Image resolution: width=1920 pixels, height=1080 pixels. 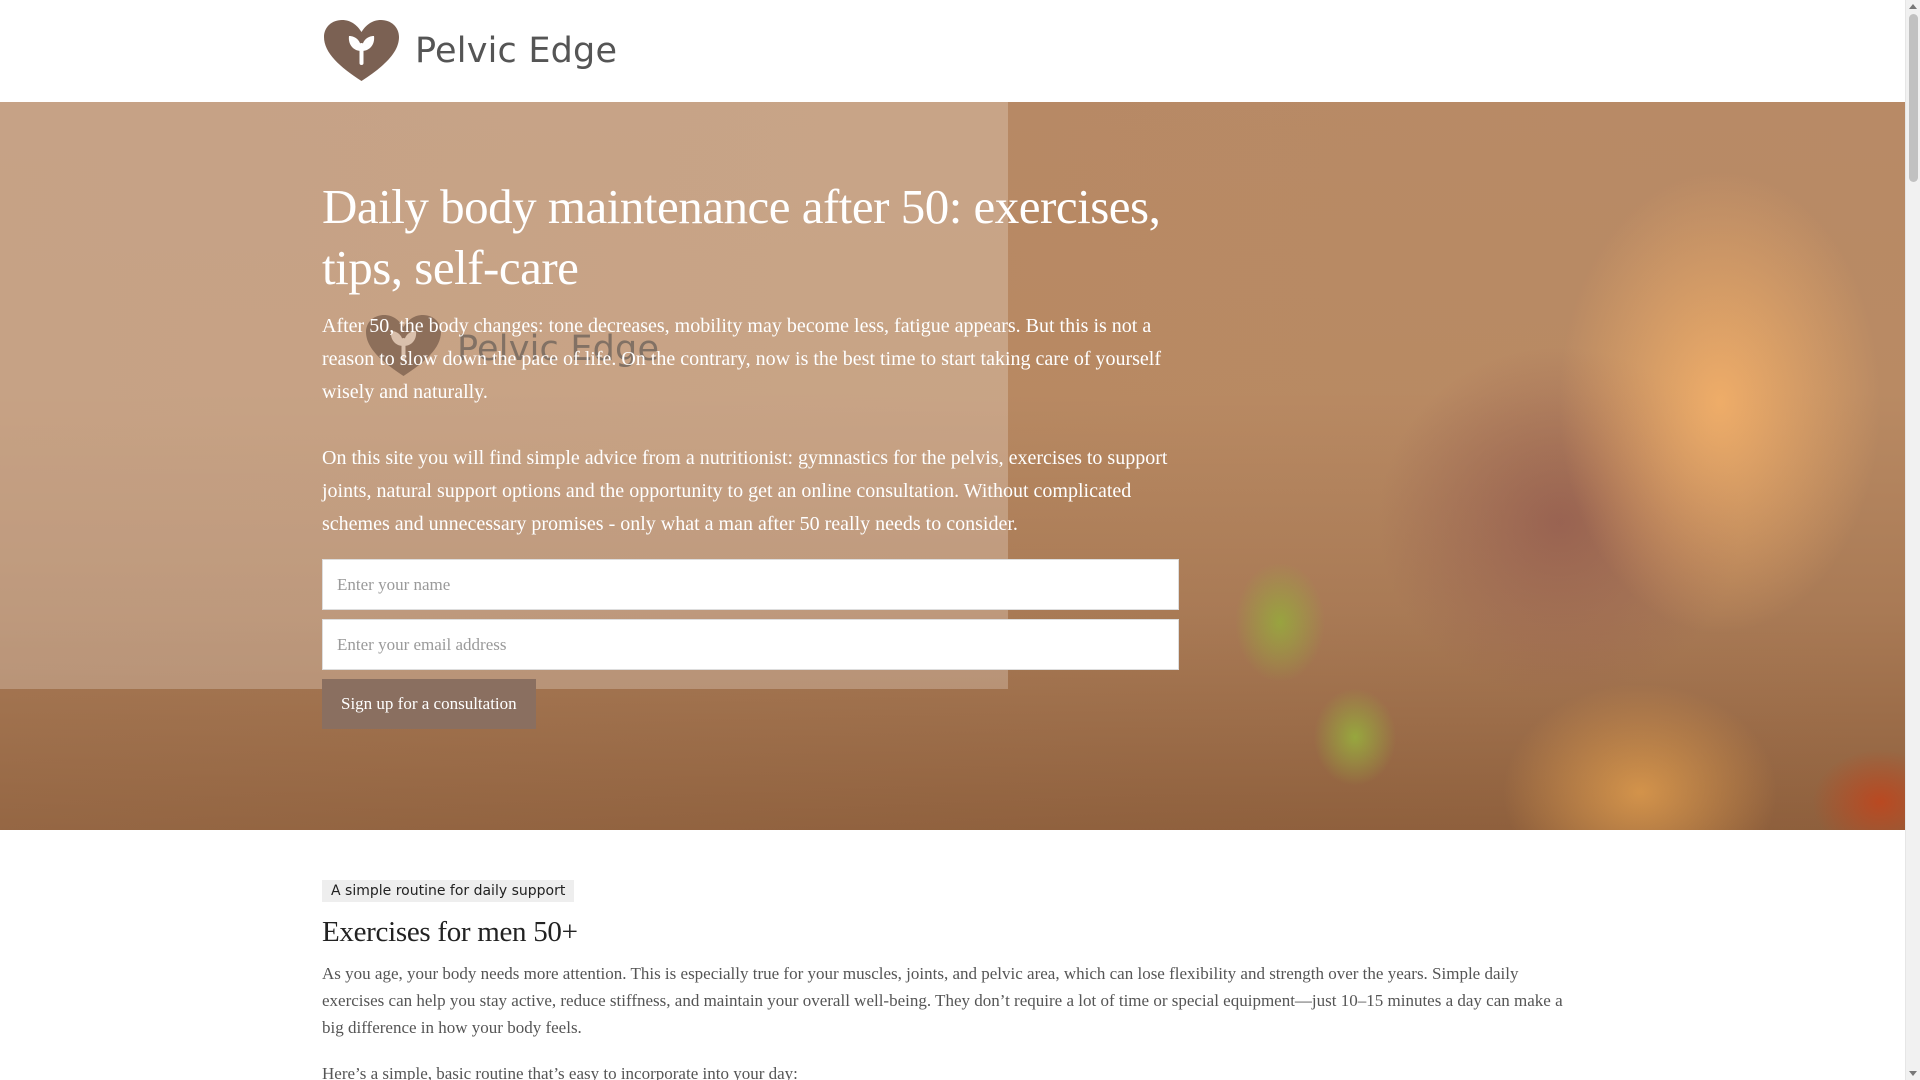 I want to click on name-field, so click(x=750, y=584).